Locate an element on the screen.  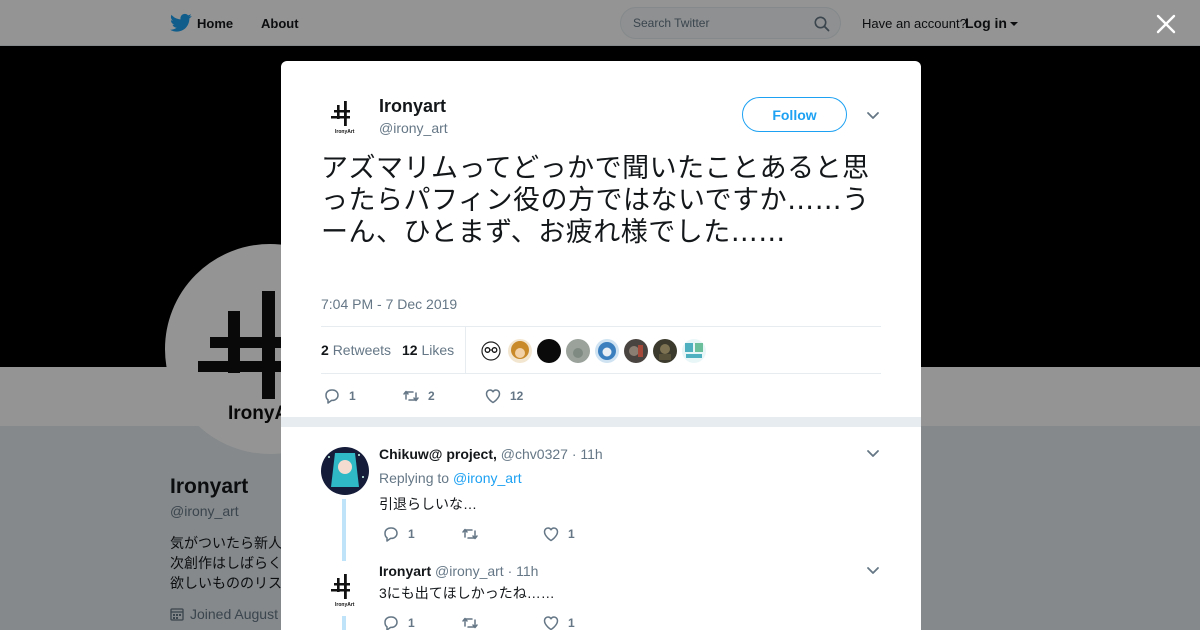
author-handle: @irony_art is located at coordinates (413, 128).